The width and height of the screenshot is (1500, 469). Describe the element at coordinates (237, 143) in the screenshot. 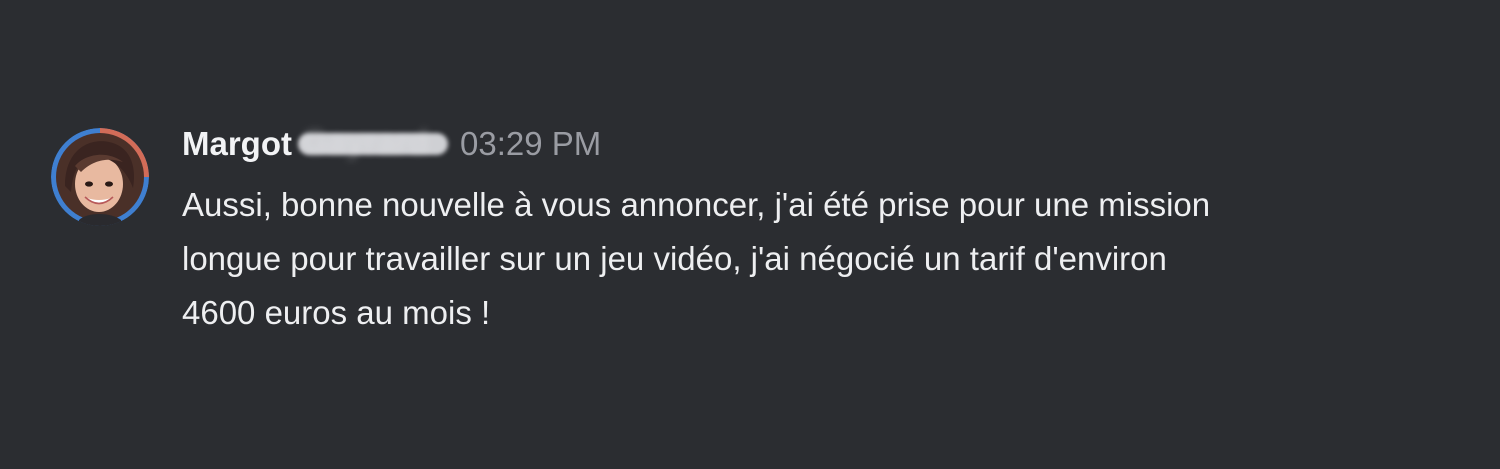

I see `username-first-name: Margot` at that location.